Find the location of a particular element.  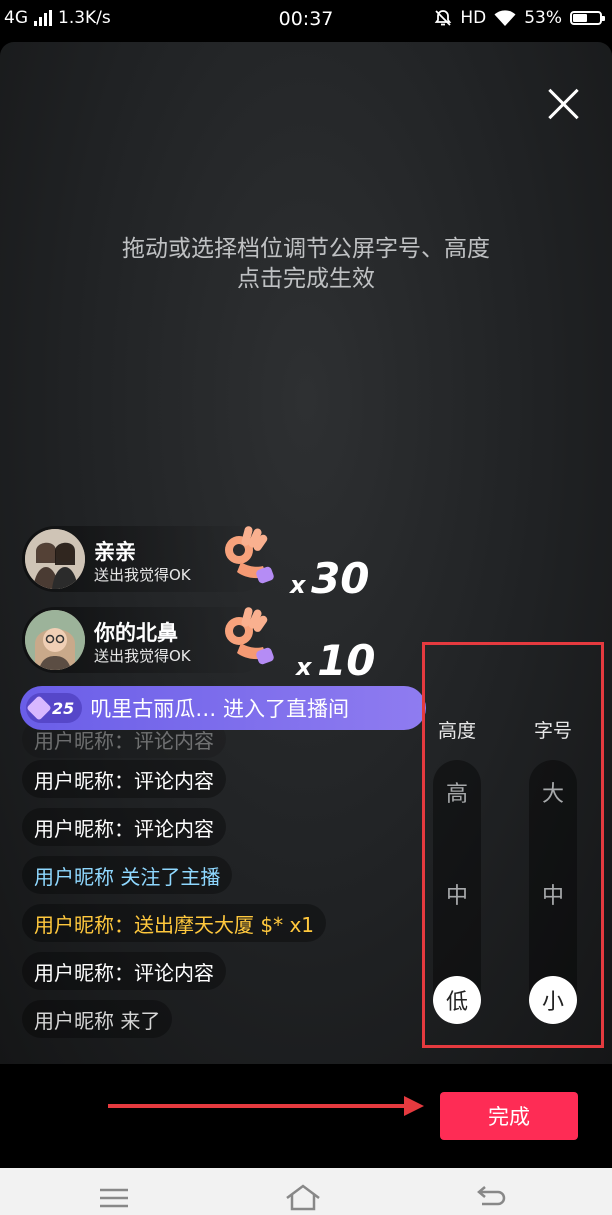

hint-line-1: 拖动或选择档位调节公屏字号、高度 is located at coordinates (306, 249).